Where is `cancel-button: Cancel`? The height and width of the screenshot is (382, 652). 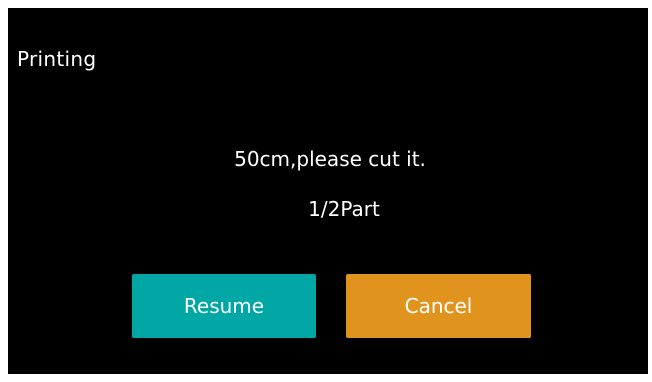 cancel-button: Cancel is located at coordinates (438, 306).